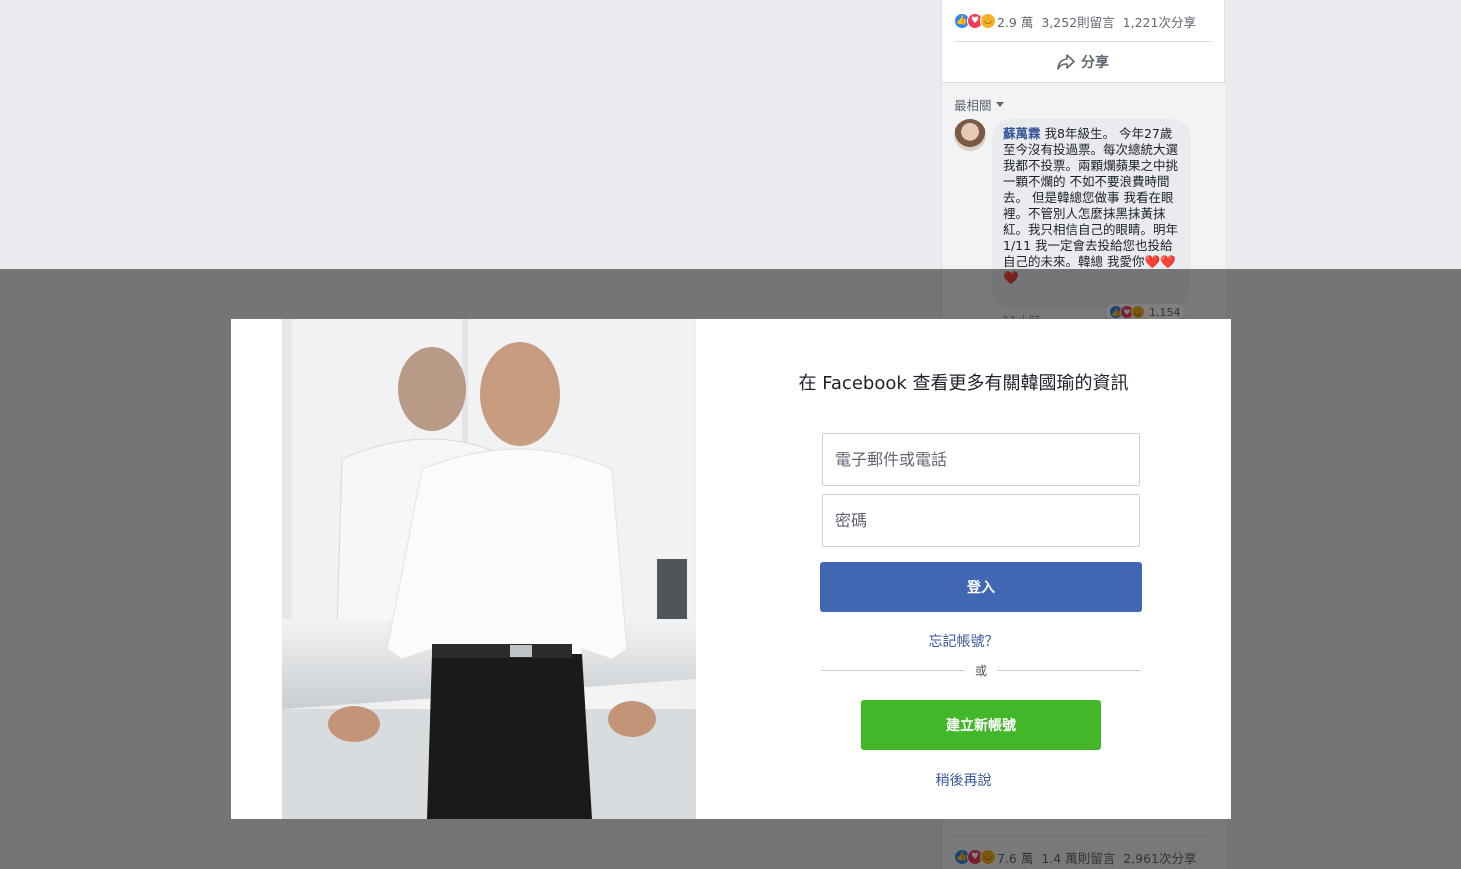 This screenshot has height=869, width=1461. I want to click on create-account-button: 建立新帳號, so click(981, 725).